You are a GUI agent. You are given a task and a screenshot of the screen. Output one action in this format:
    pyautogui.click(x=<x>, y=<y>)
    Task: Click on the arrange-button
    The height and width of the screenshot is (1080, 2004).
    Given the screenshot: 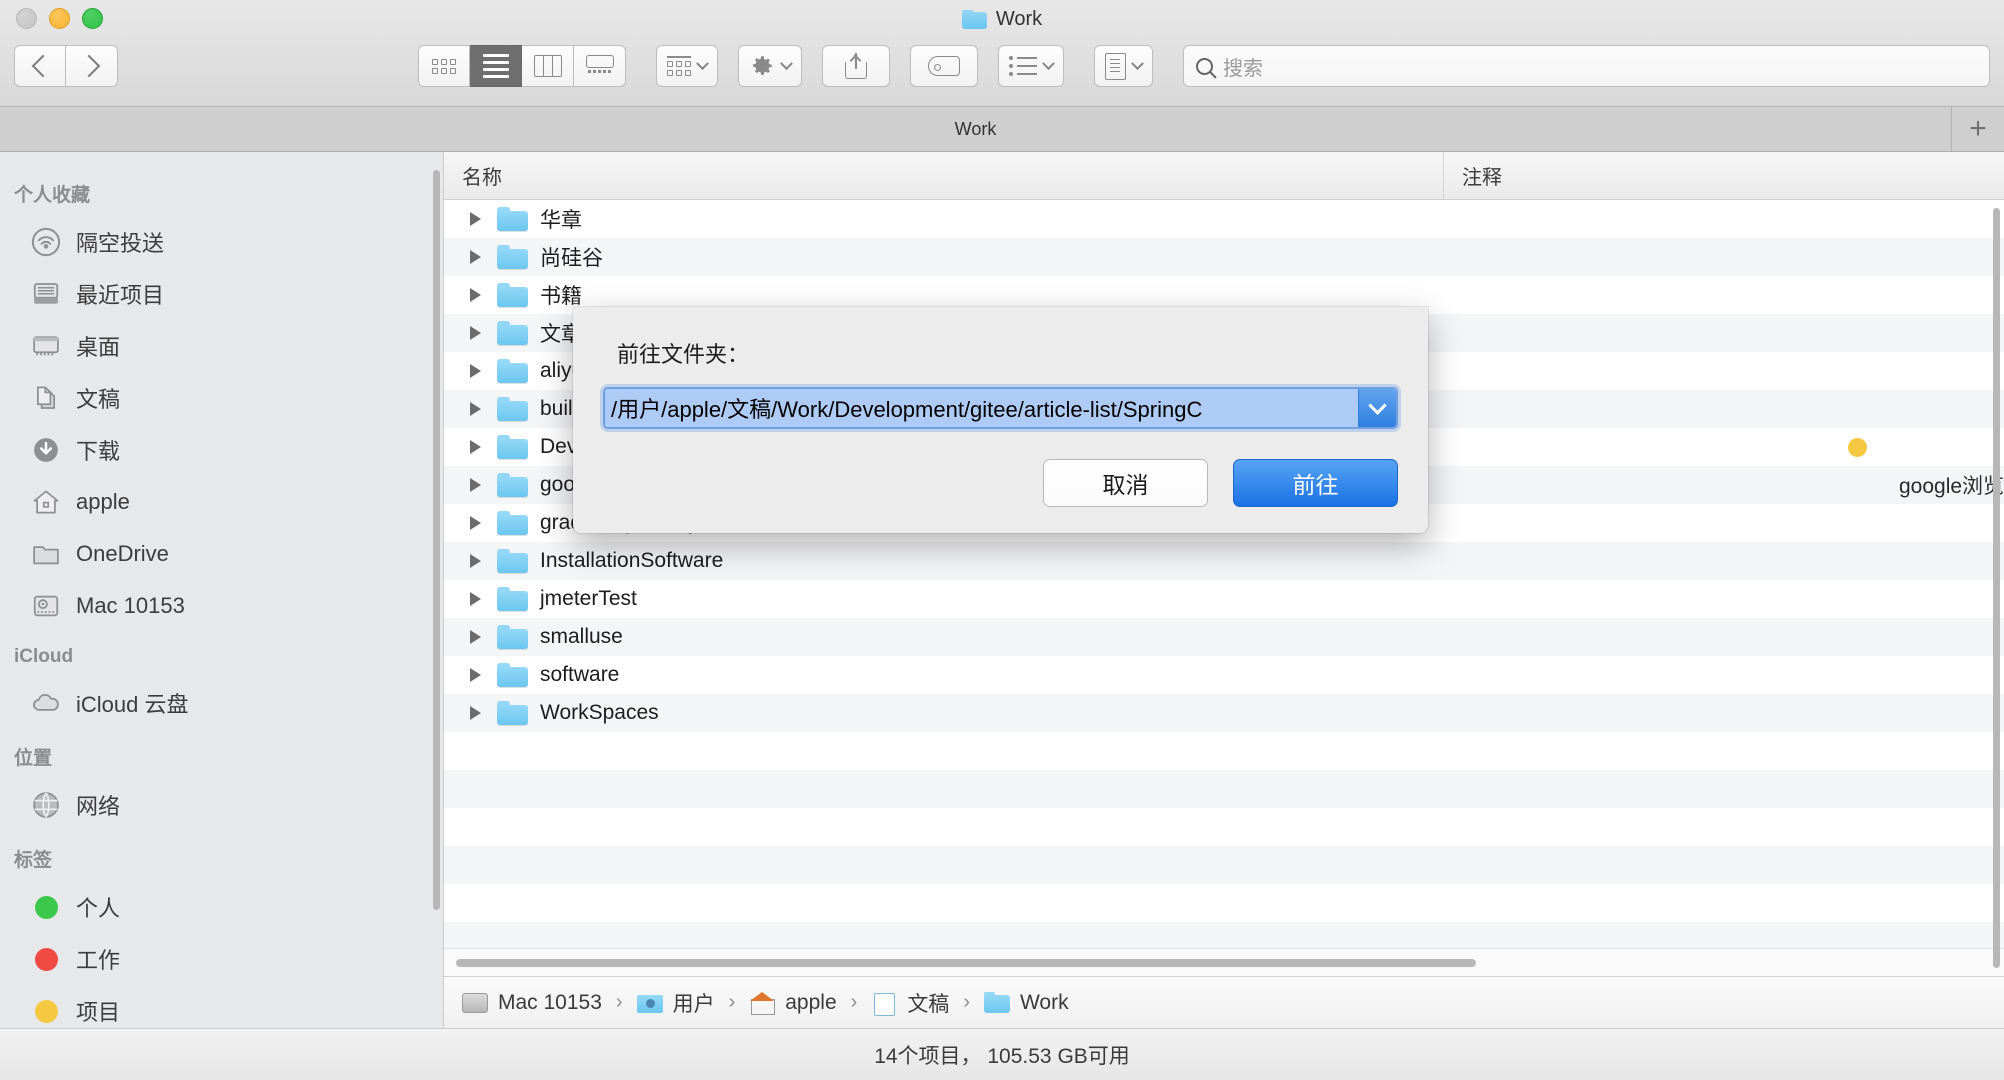 What is the action you would take?
    pyautogui.click(x=687, y=66)
    